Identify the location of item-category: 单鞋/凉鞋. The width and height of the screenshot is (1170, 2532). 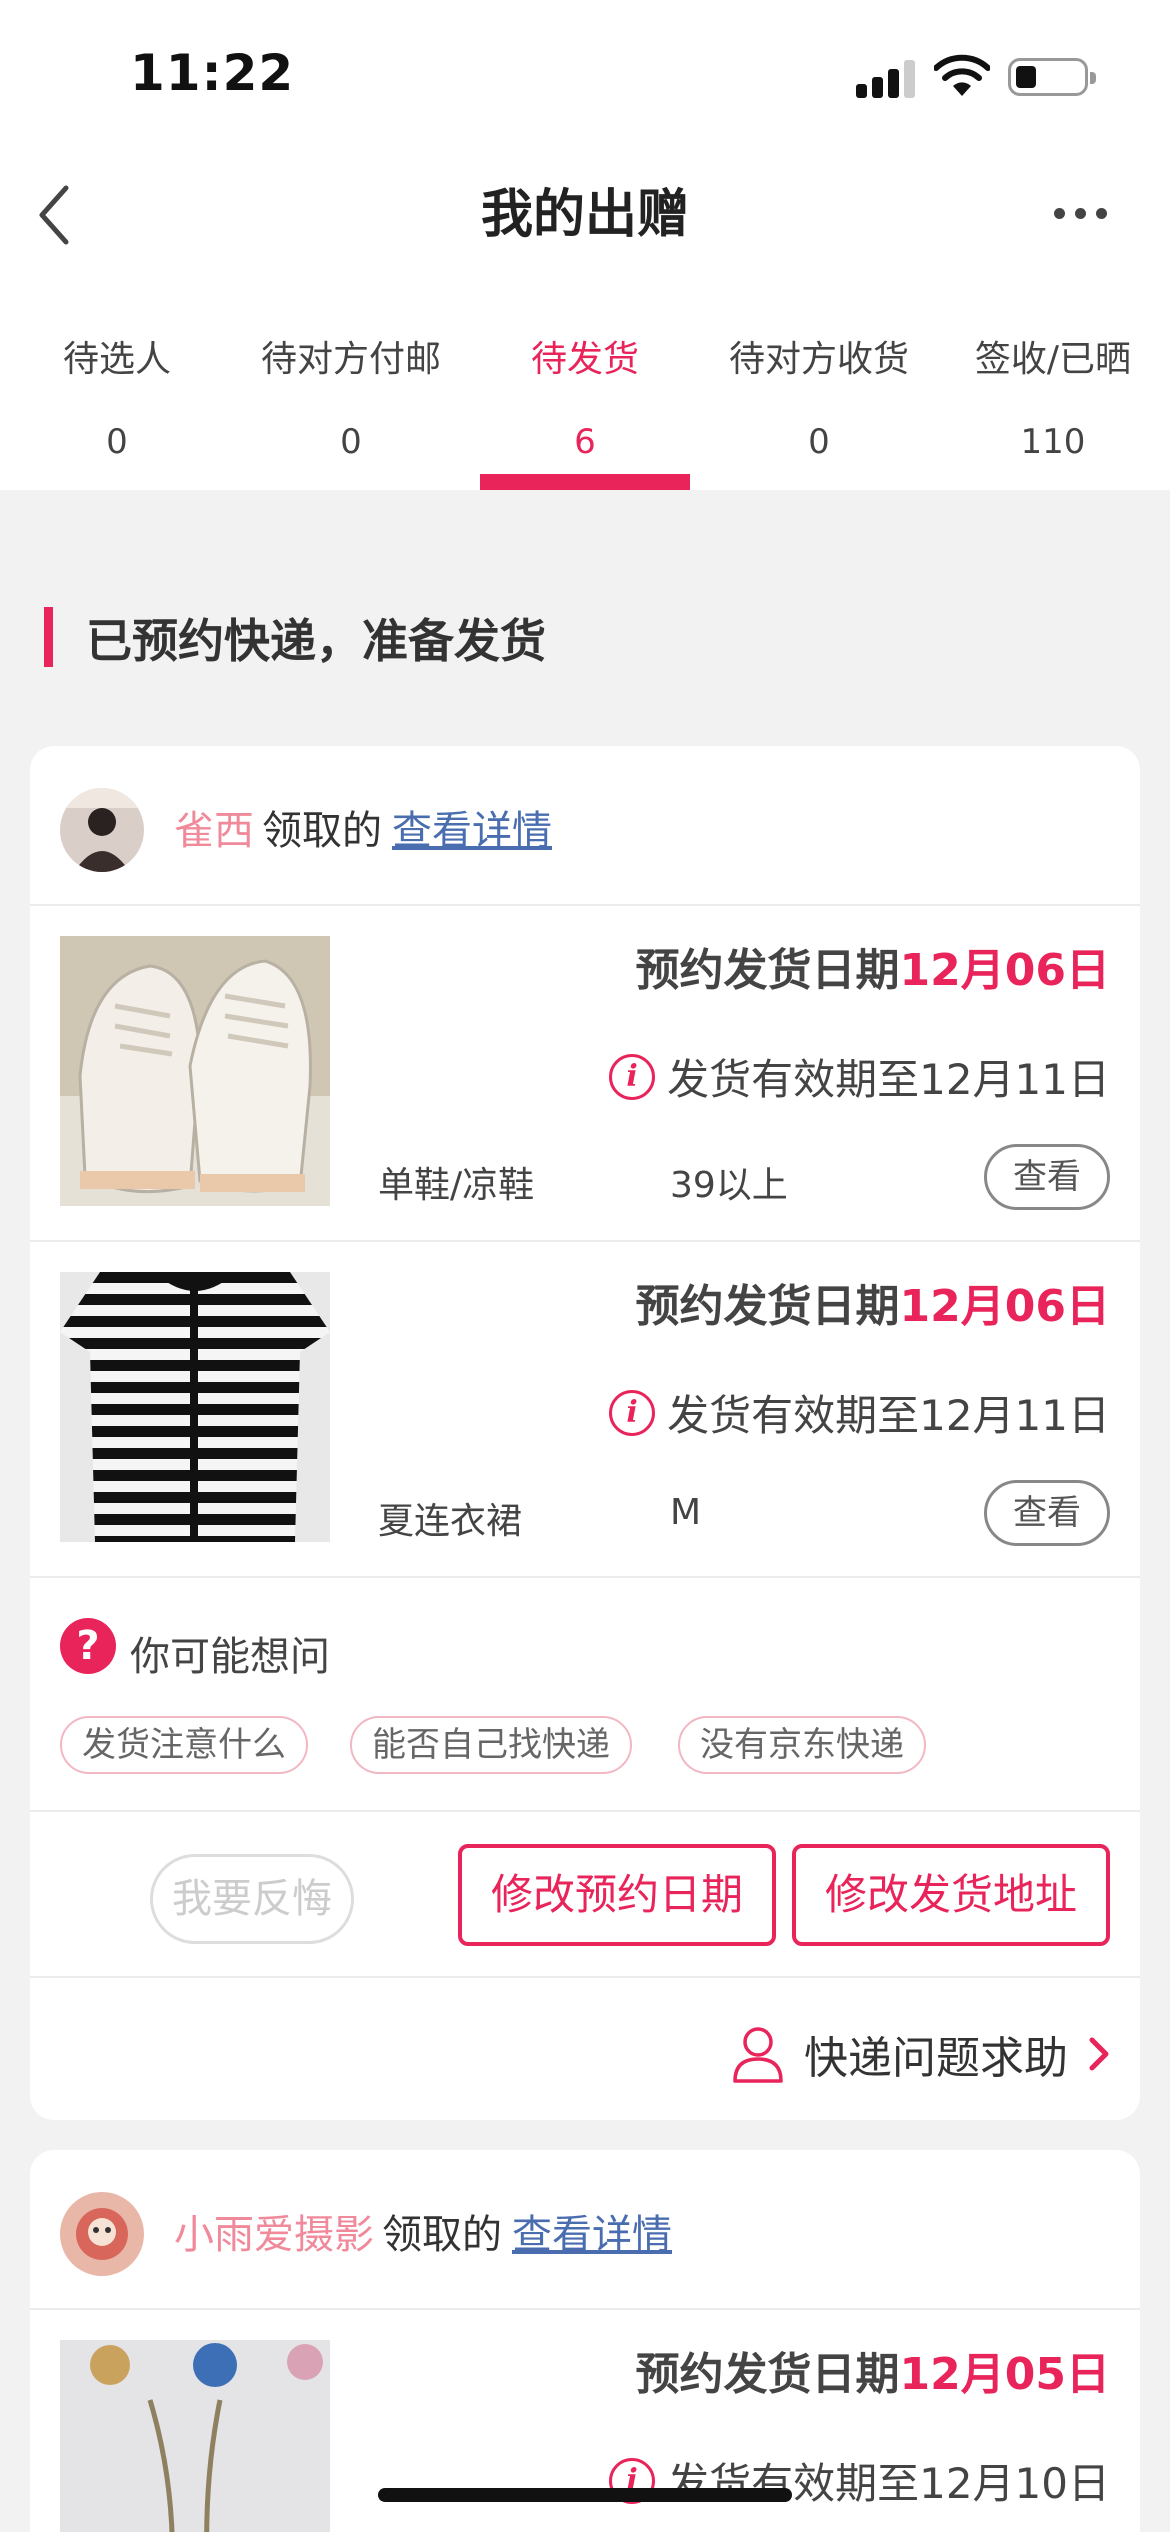
(456, 1185).